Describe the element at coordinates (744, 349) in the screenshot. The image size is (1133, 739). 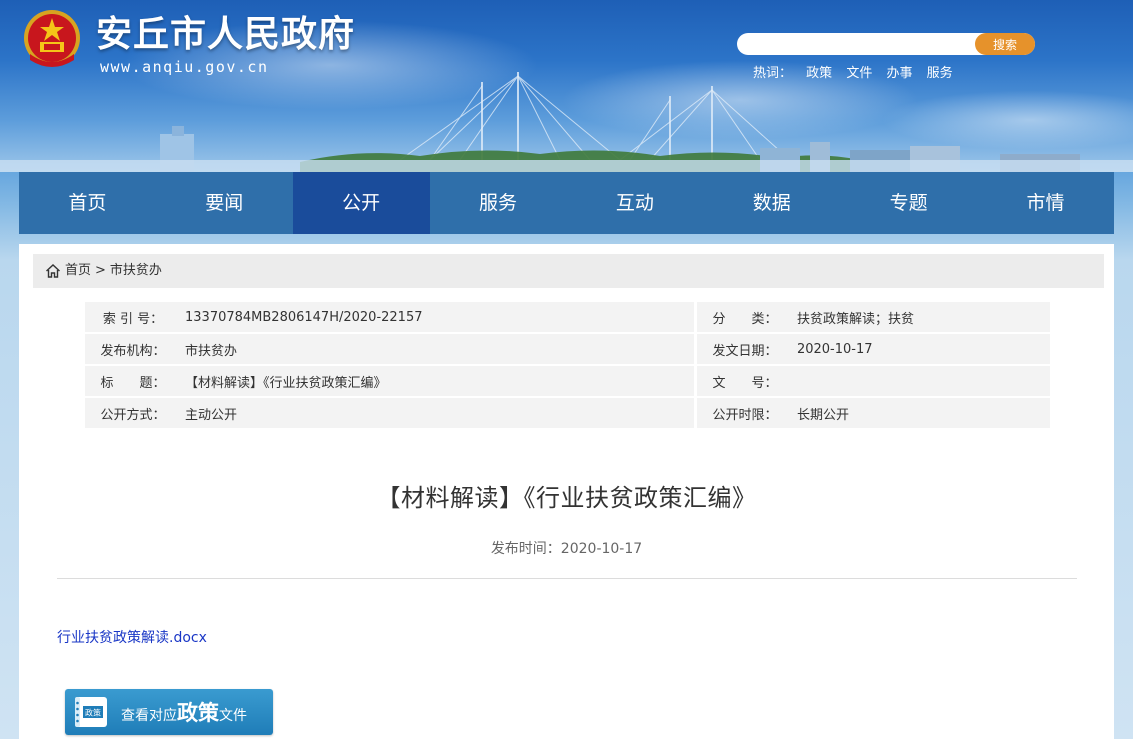
I see `meta-date-label: 发文日期：` at that location.